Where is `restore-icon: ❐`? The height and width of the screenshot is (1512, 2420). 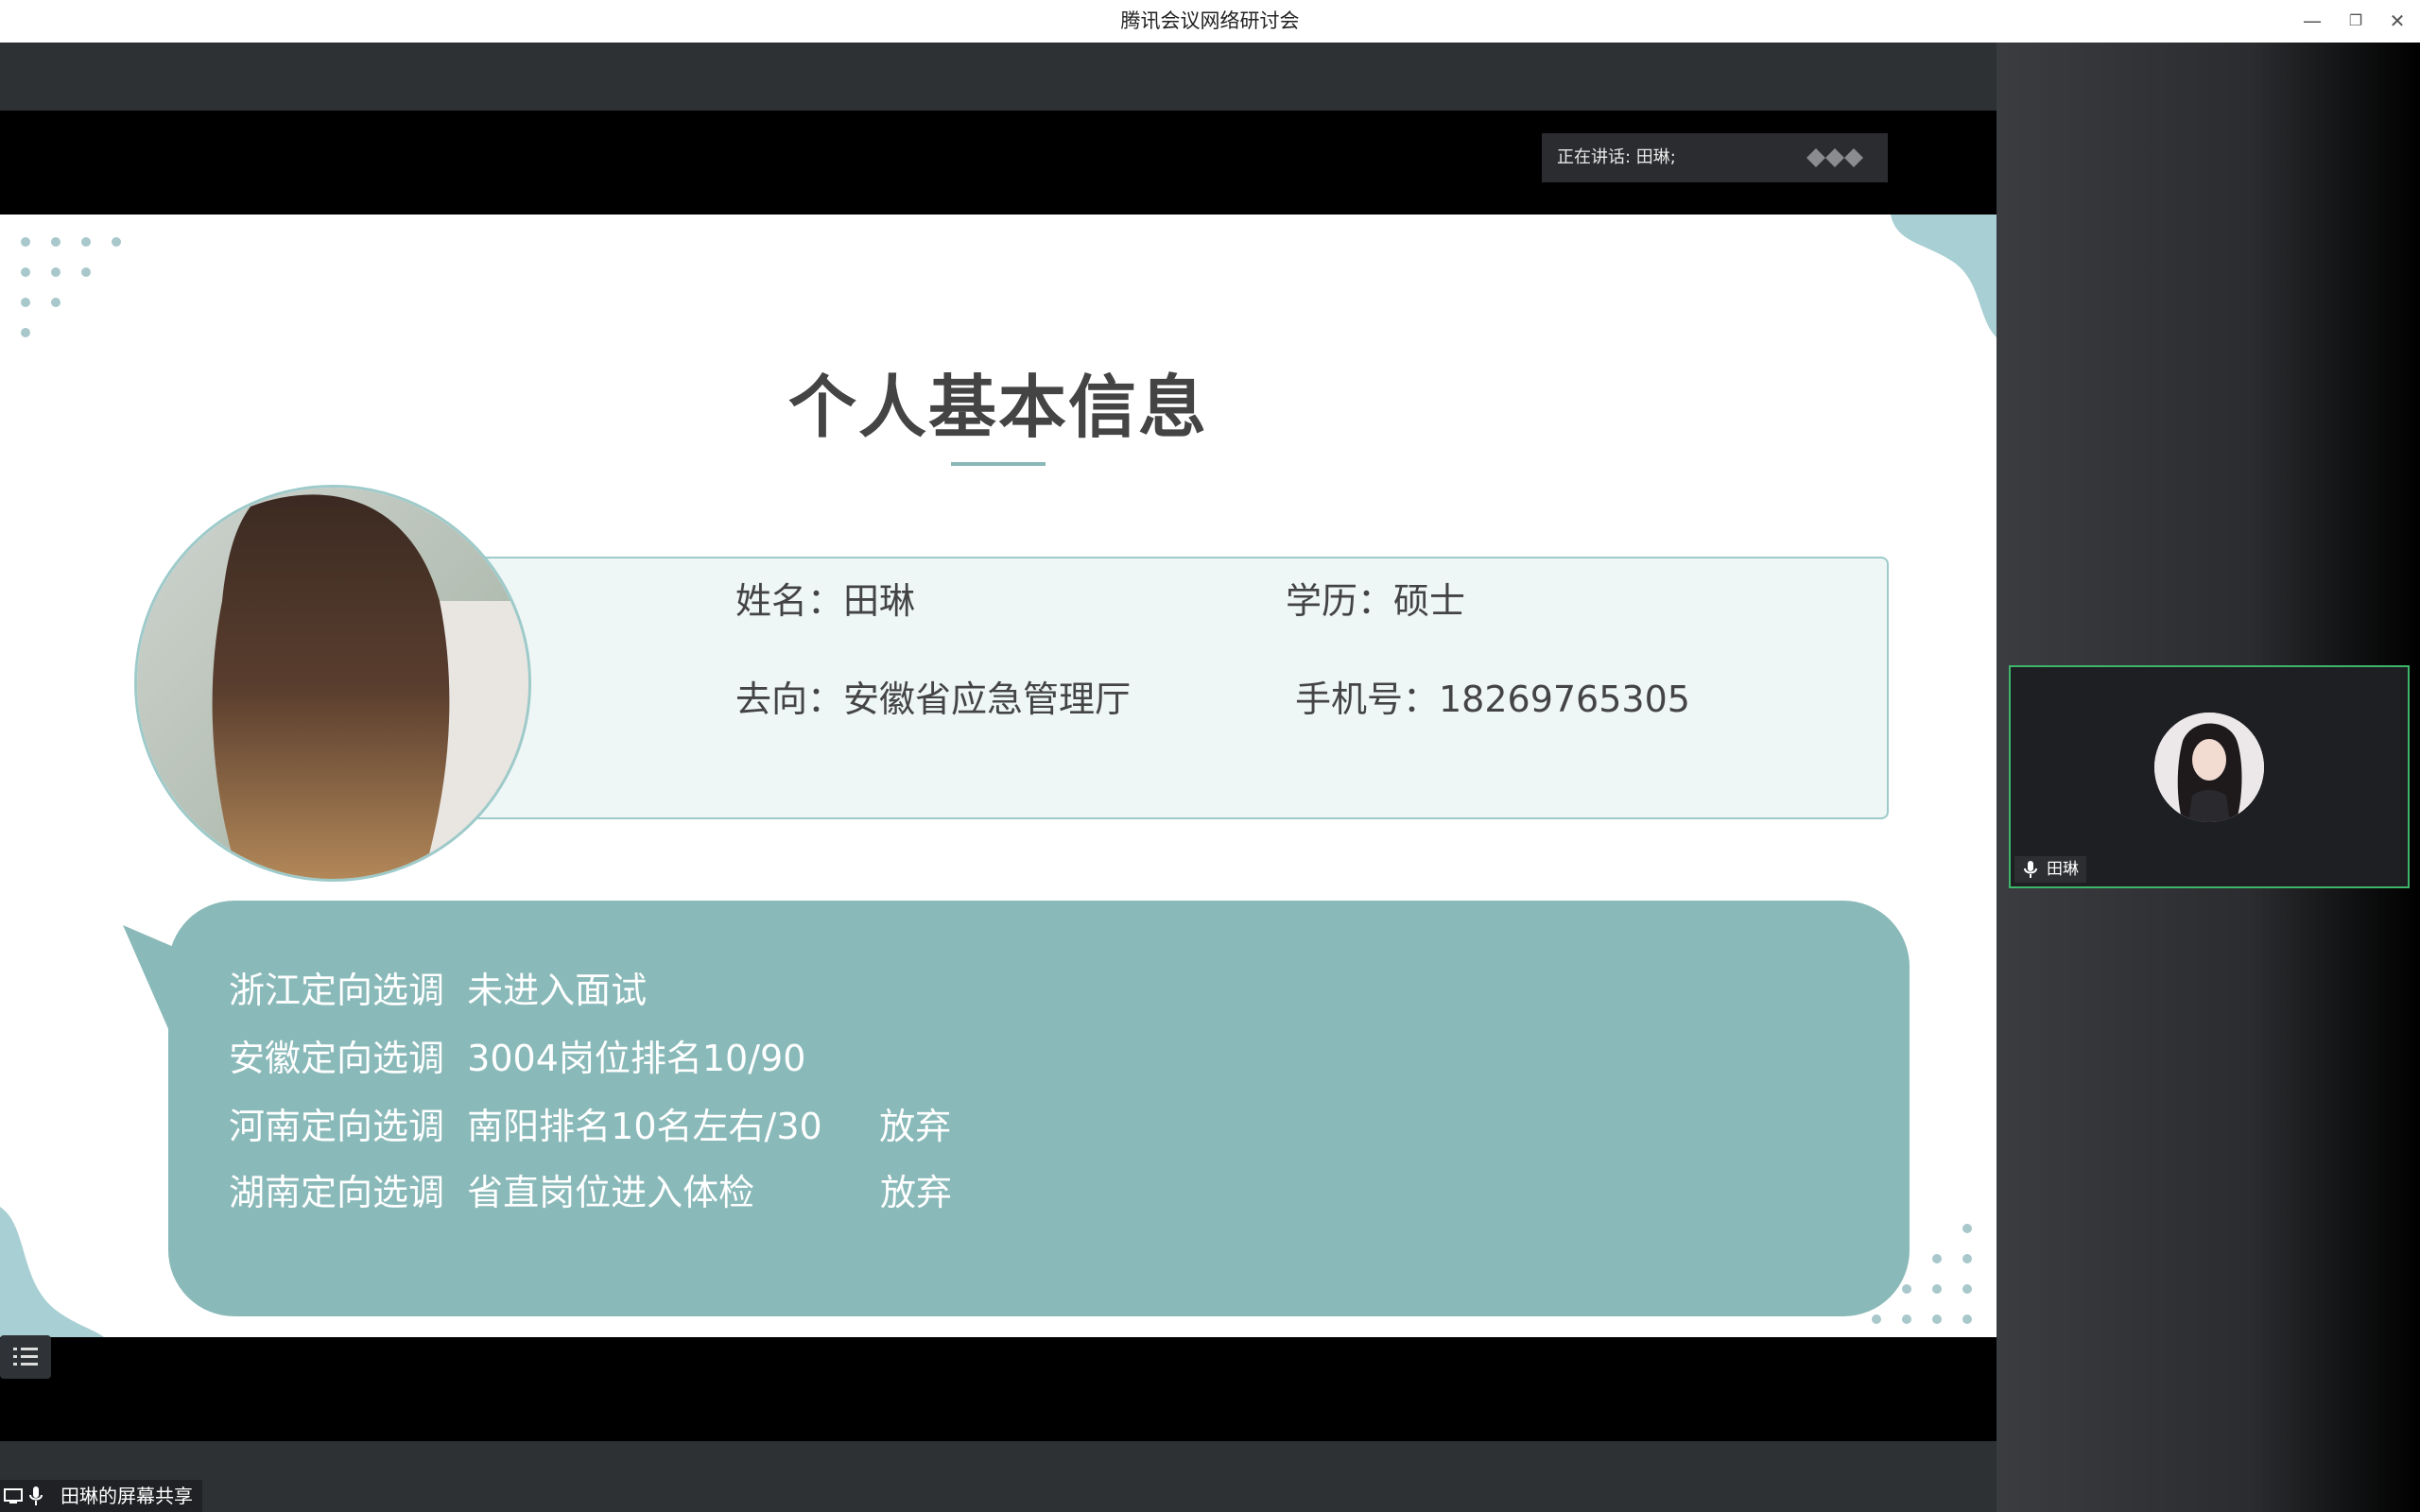
restore-icon: ❐ is located at coordinates (2355, 20).